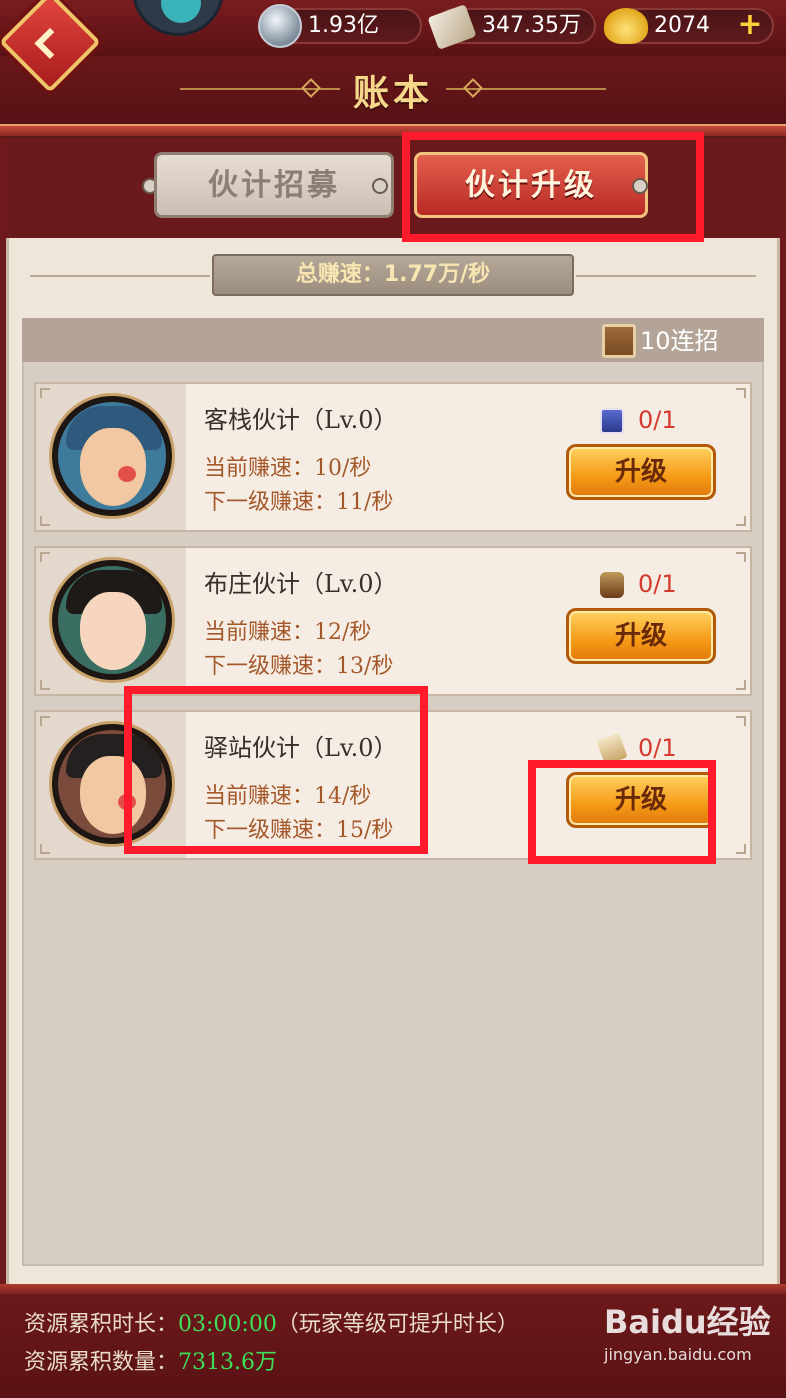  Describe the element at coordinates (288, 632) in the screenshot. I see `current-speed: 当前赚速：12/秒` at that location.